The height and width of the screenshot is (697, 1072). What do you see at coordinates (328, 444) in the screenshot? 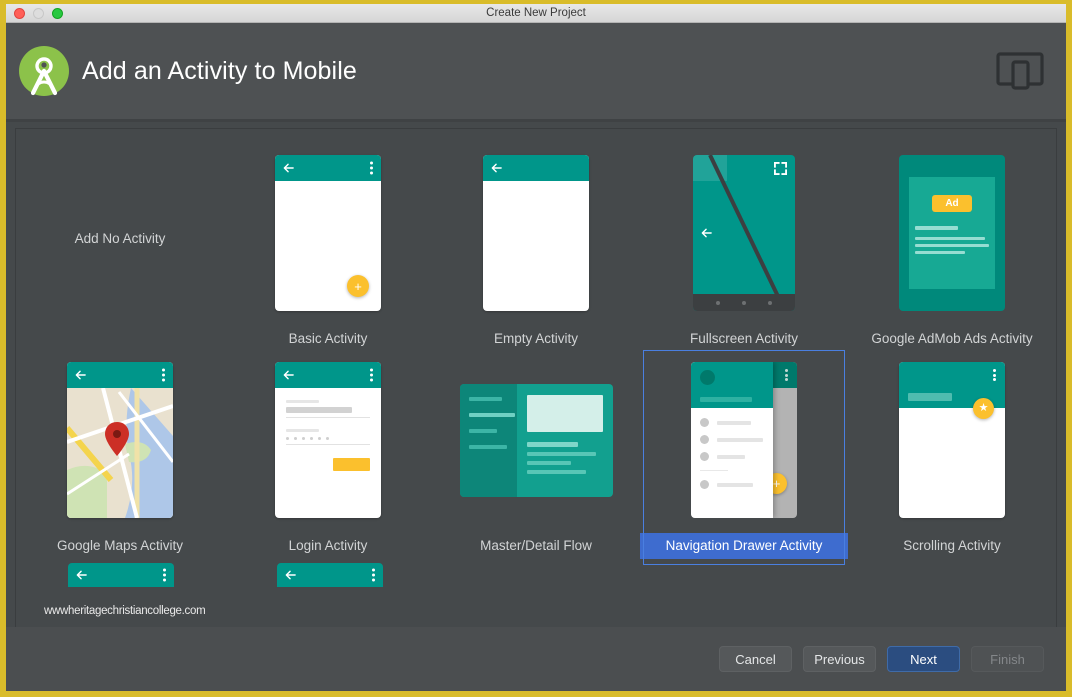
I see `password-underline` at bounding box center [328, 444].